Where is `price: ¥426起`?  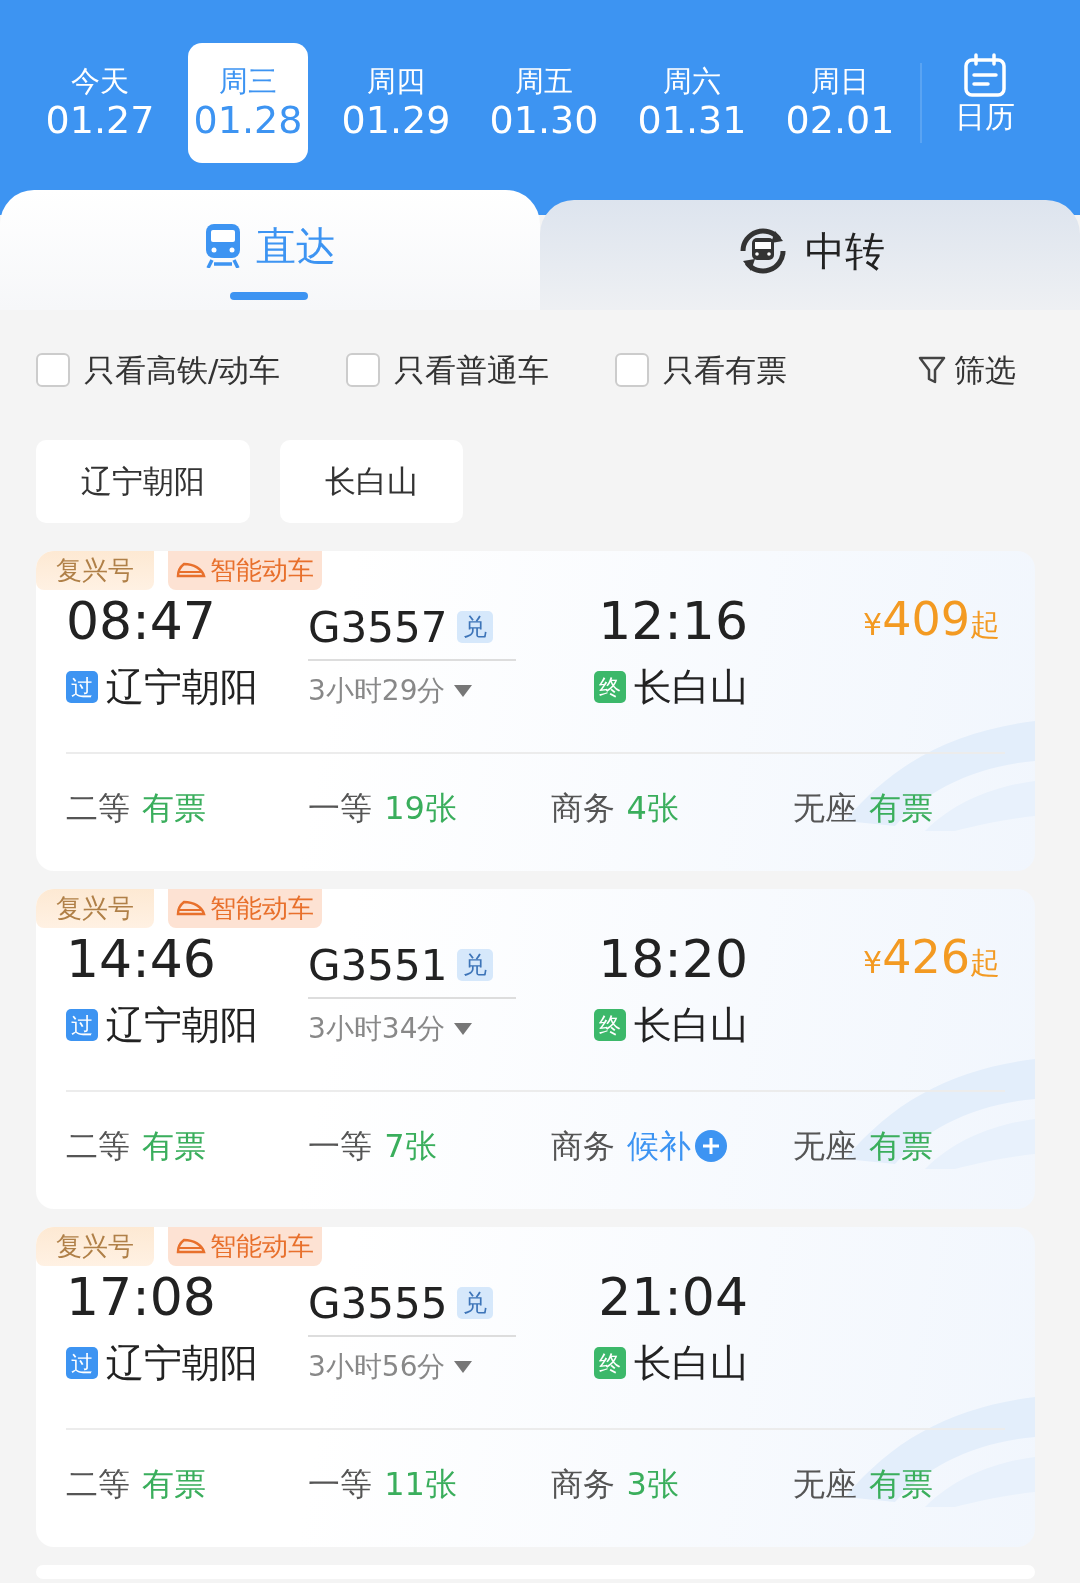 price: ¥426起 is located at coordinates (931, 957).